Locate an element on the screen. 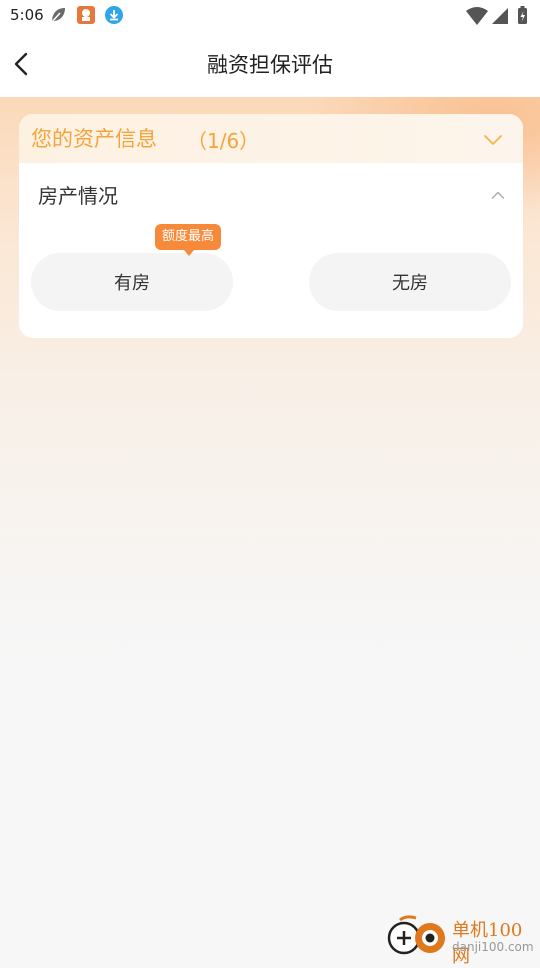 The width and height of the screenshot is (540, 968). watermark-logo-icon is located at coordinates (416, 935).